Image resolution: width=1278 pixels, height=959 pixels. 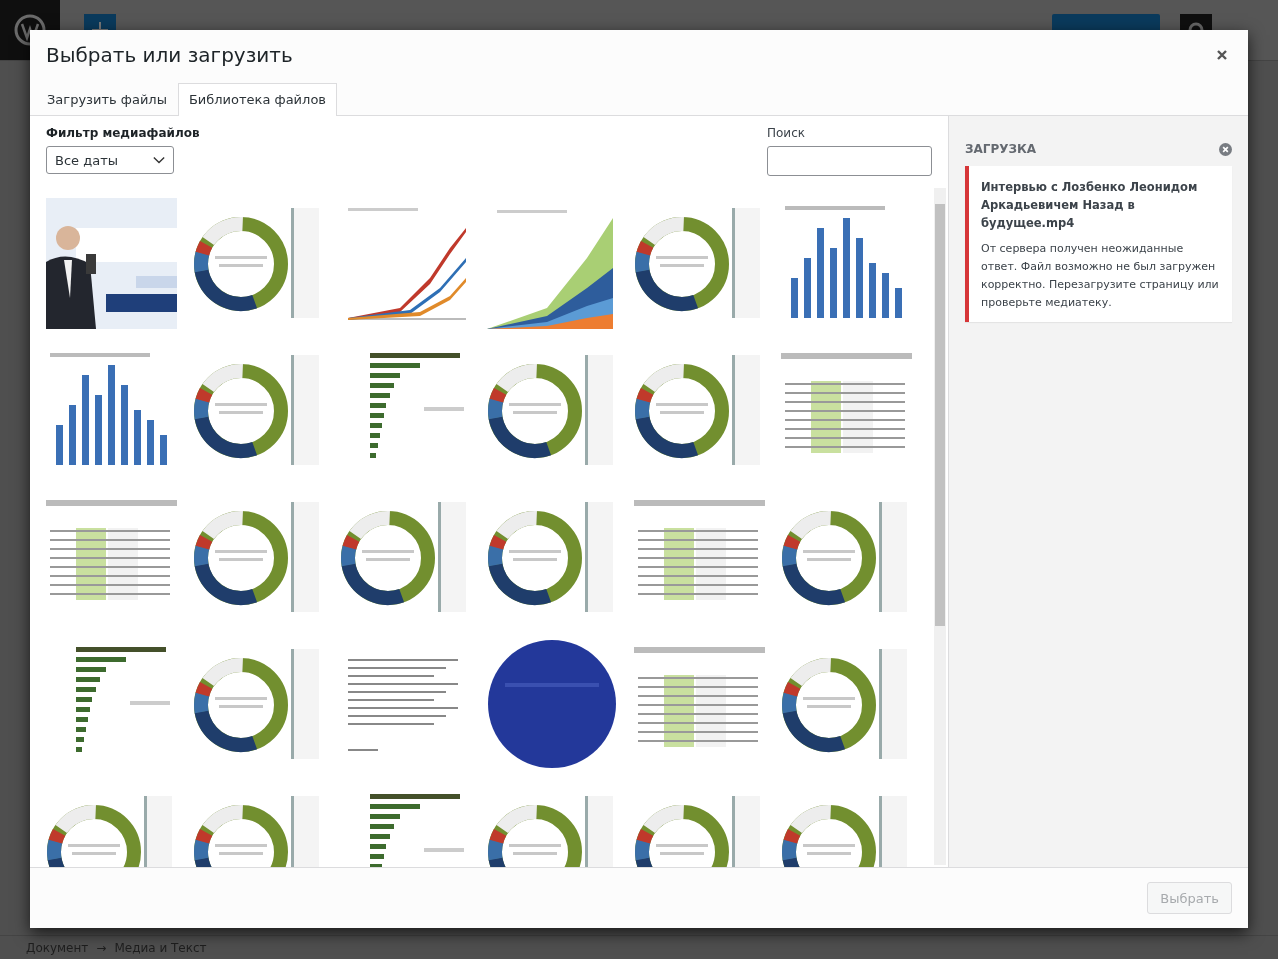 I want to click on date-filter-dropdown: Все даты, so click(x=110, y=160).